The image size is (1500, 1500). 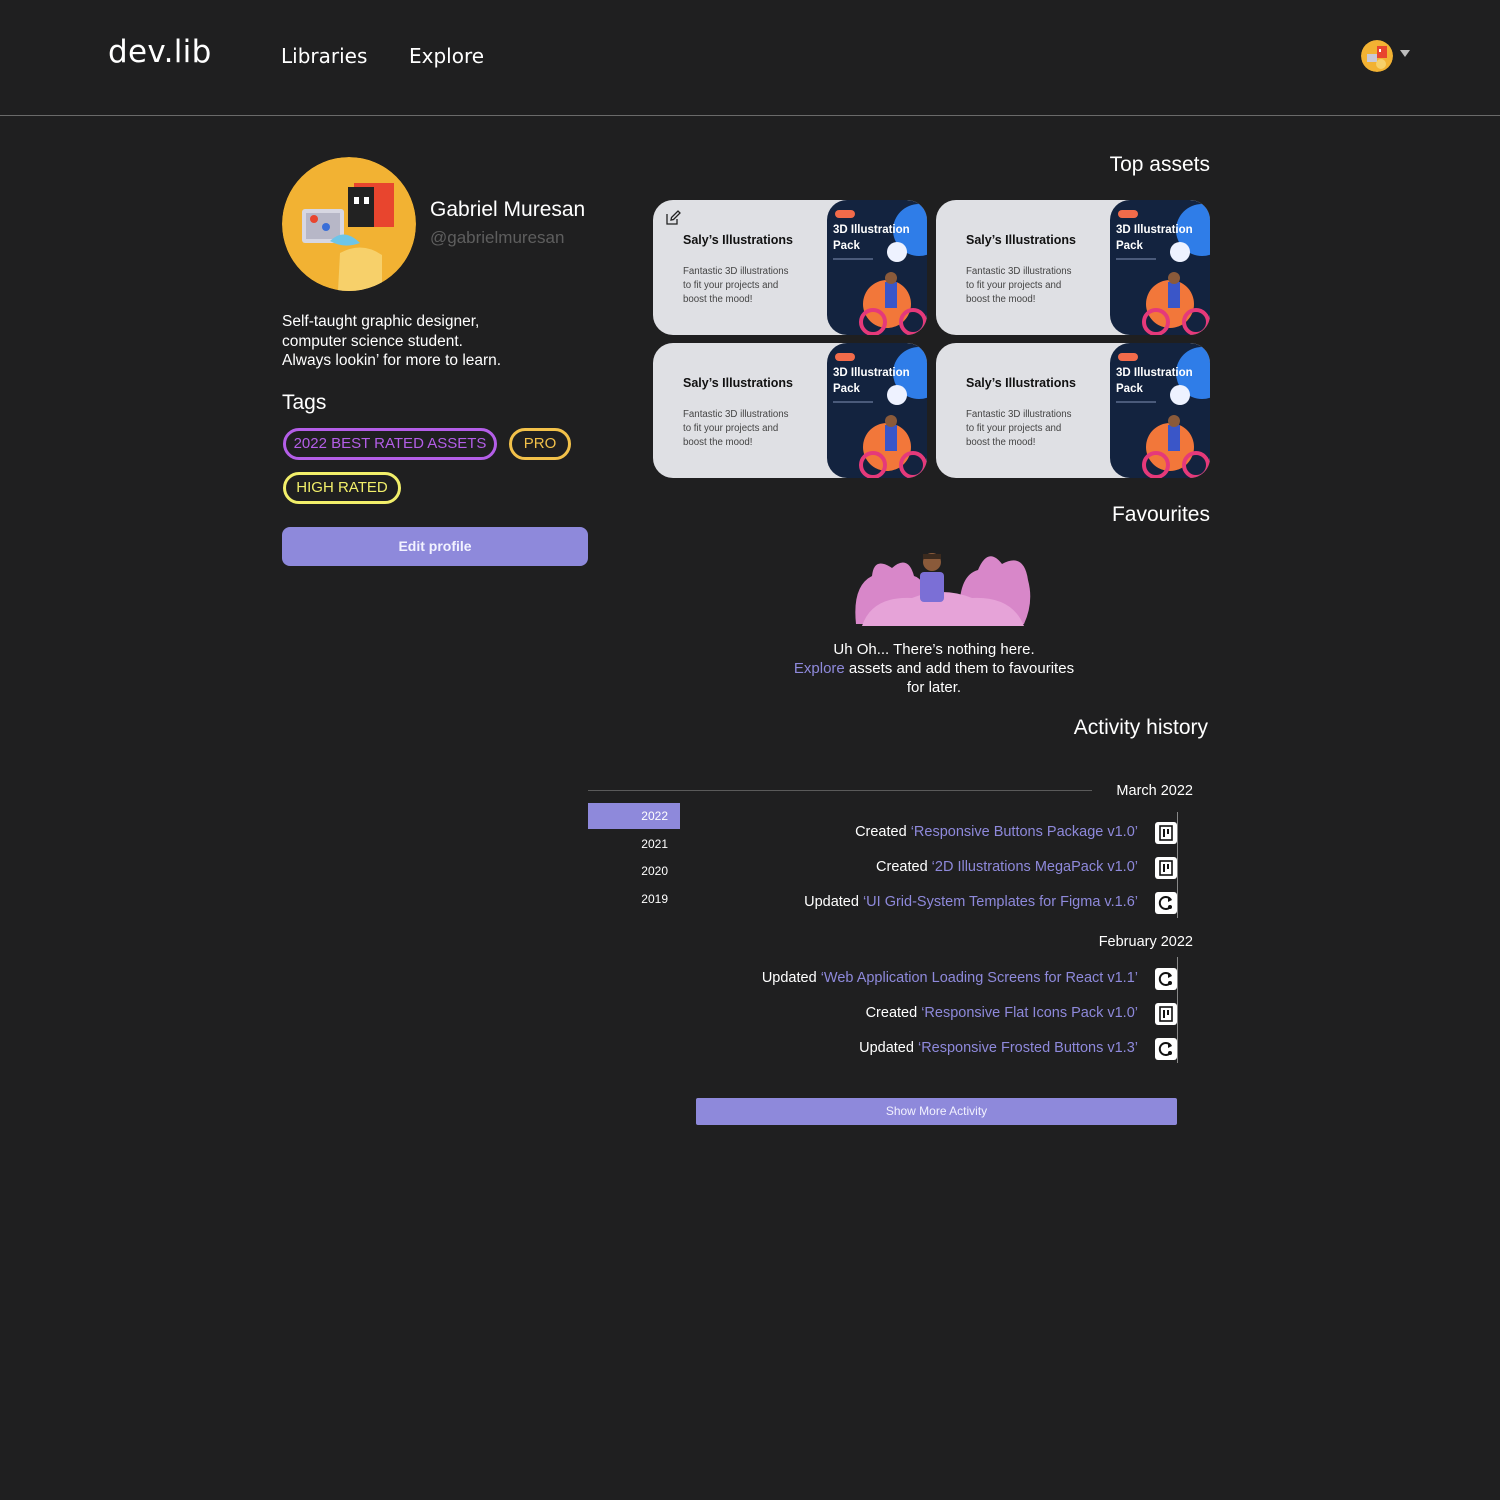 I want to click on month-label: February 2022, so click(x=1145, y=942).